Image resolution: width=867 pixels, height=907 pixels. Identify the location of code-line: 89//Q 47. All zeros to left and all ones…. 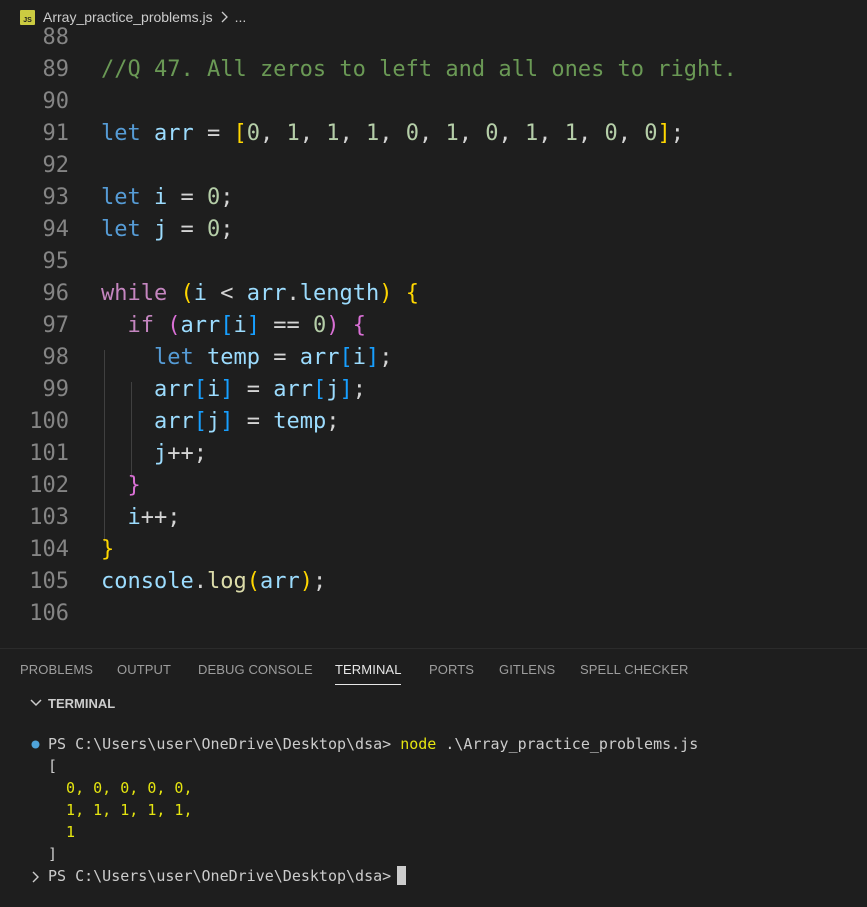
(433, 70).